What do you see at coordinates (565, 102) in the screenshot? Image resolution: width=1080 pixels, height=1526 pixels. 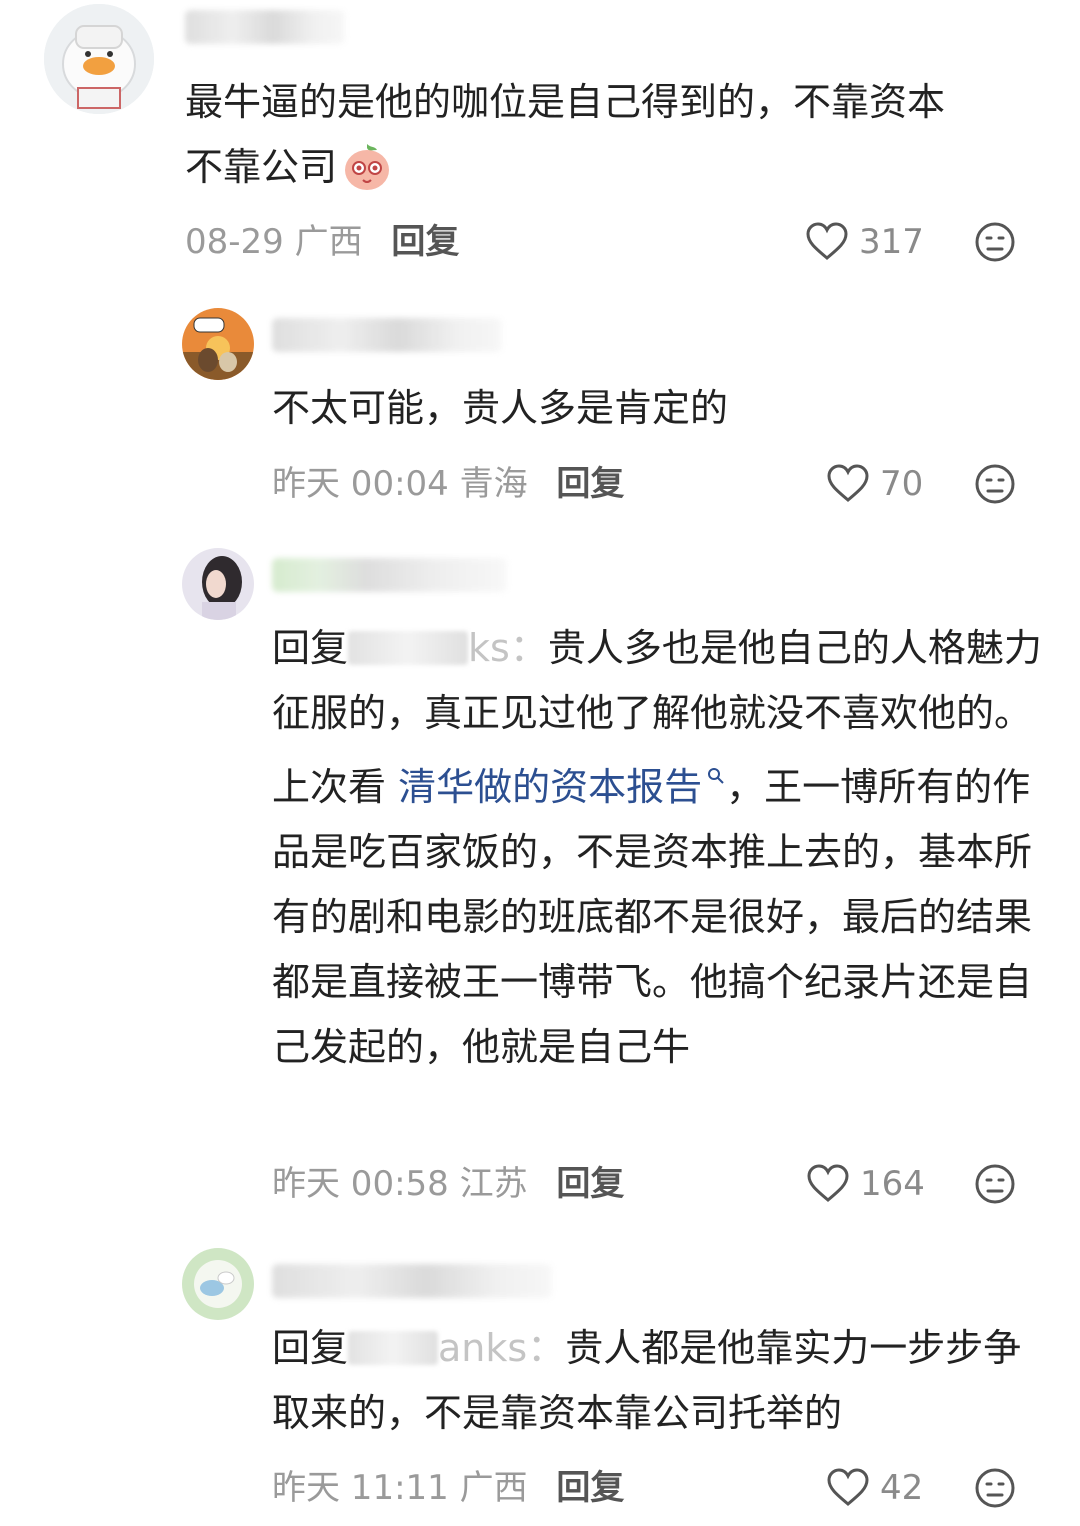 I see `comment-line-1: 最牛逼的是他的咖位是自己得到的，不靠资本` at bounding box center [565, 102].